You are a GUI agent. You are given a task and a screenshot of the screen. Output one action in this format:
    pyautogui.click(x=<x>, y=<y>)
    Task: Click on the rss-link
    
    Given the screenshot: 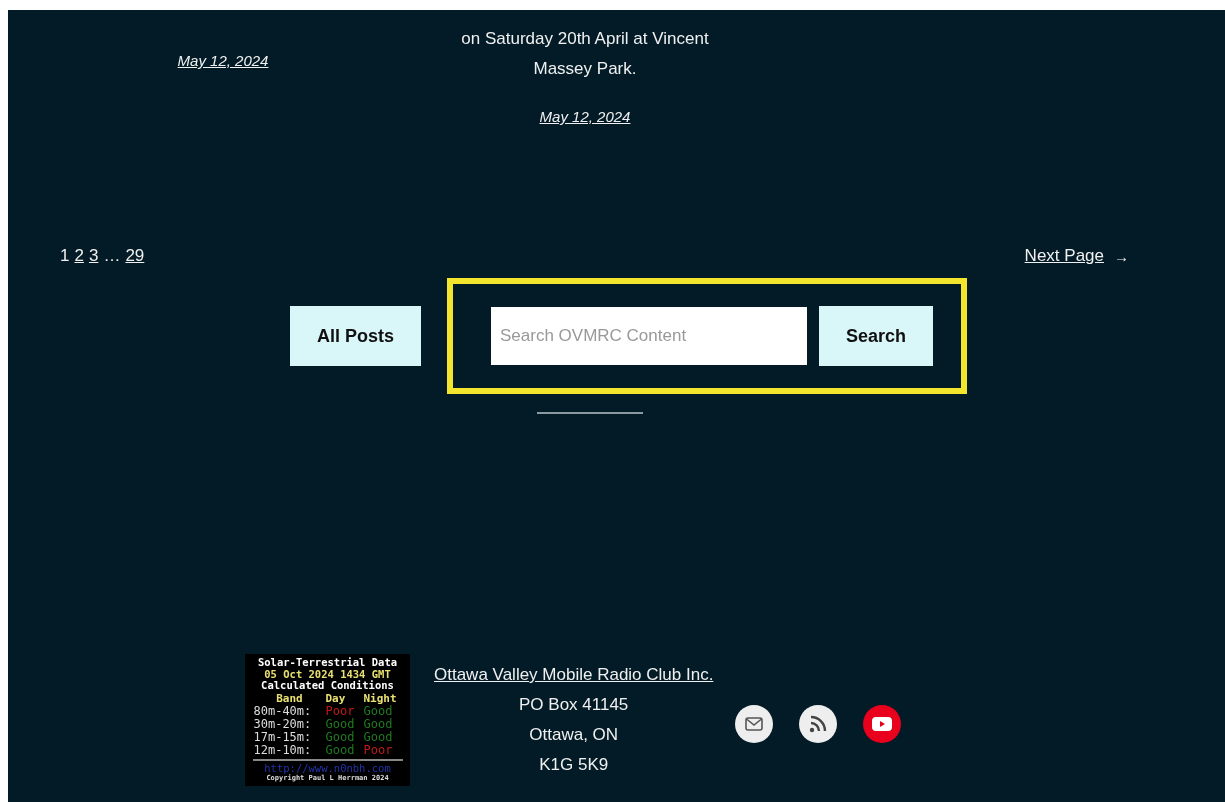 What is the action you would take?
    pyautogui.click(x=818, y=724)
    